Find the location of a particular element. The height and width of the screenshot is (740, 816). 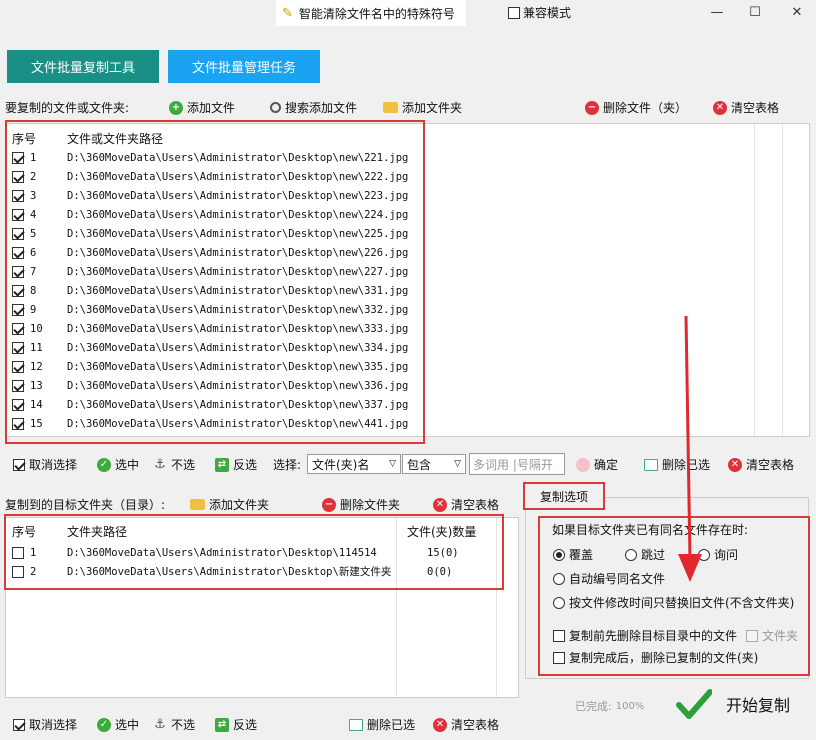

match-mode-select: 包含 ▽ is located at coordinates (434, 464).